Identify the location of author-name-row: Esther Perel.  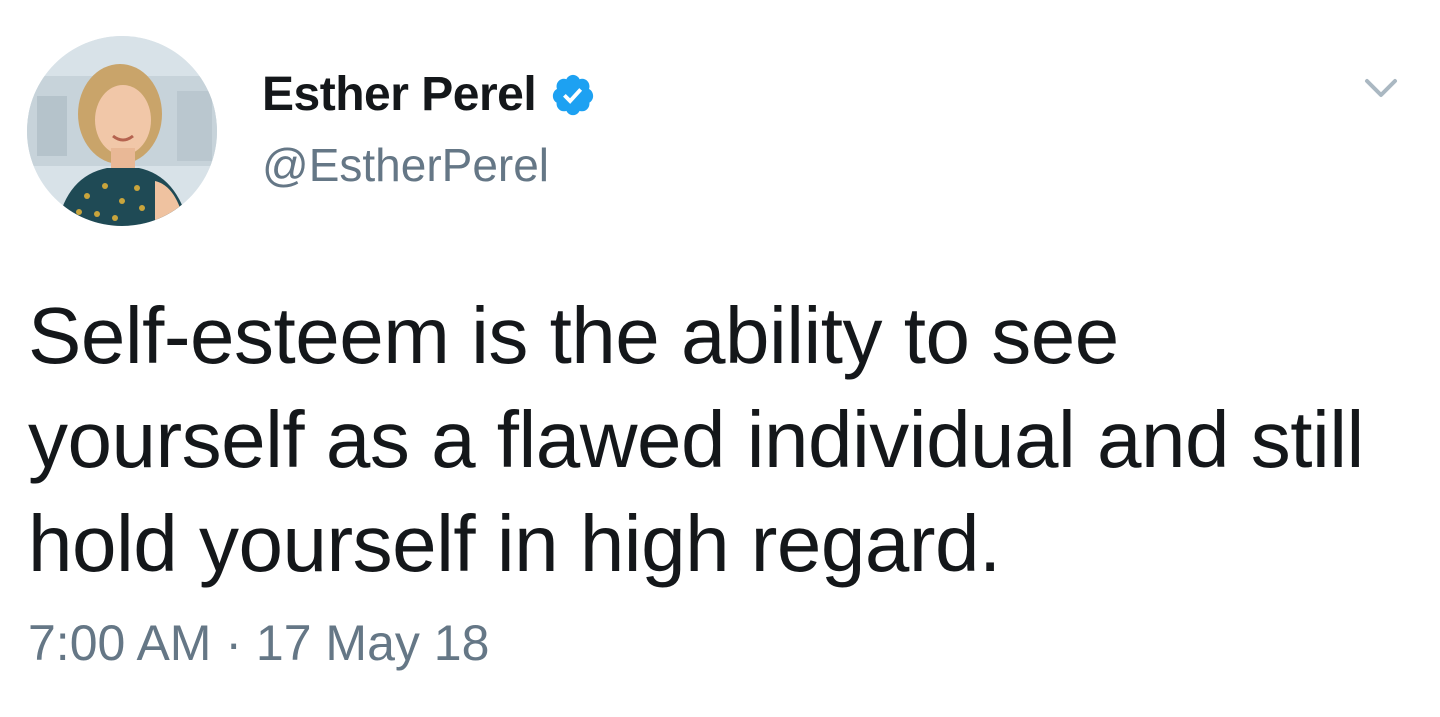
(429, 95).